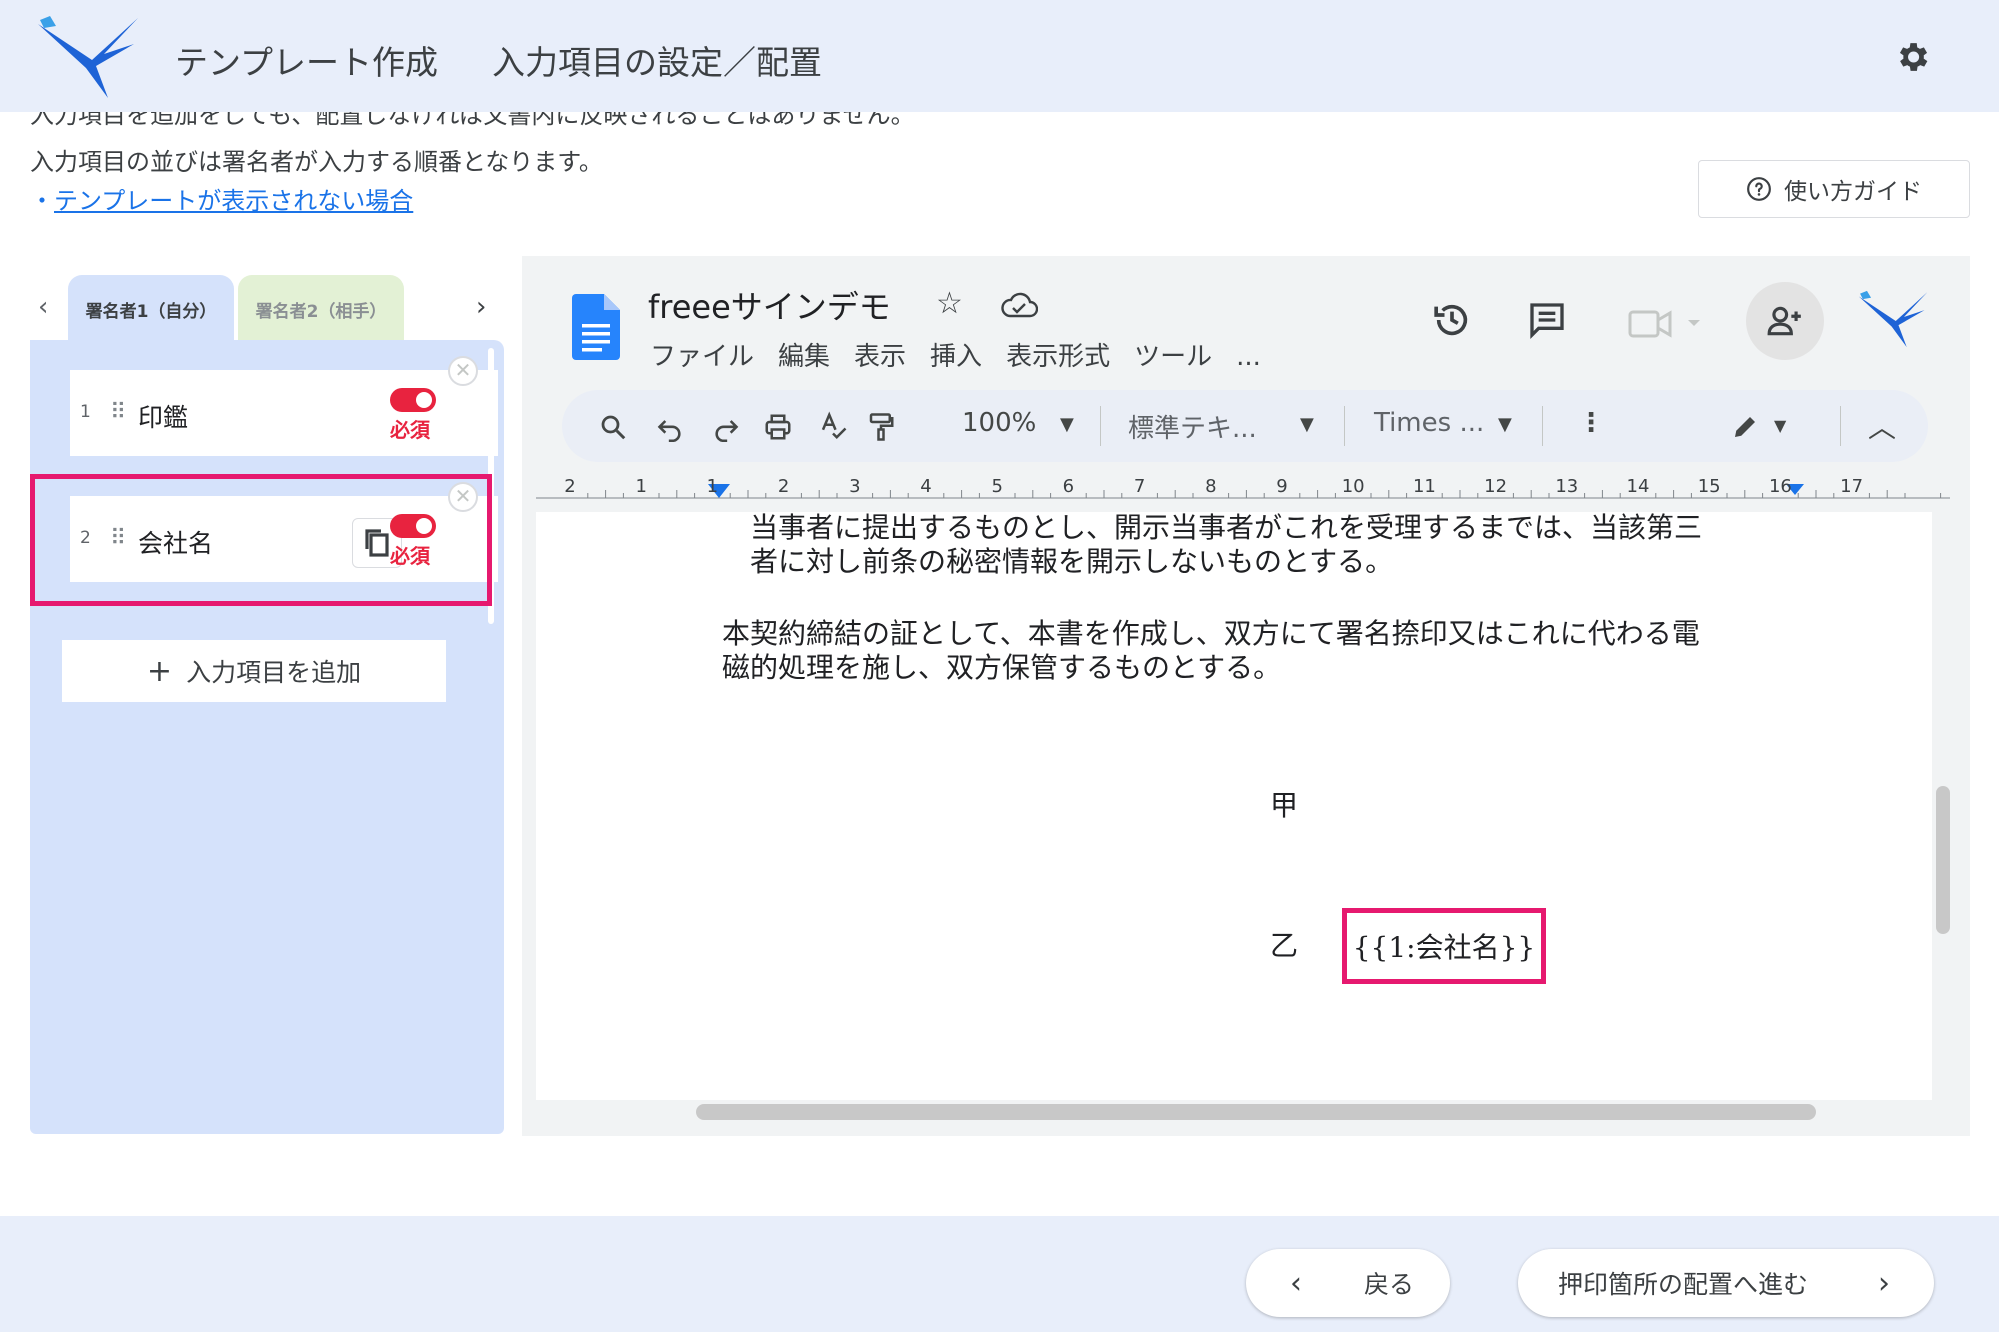 This screenshot has height=1332, width=1999. I want to click on help-circle-icon, so click(1759, 189).